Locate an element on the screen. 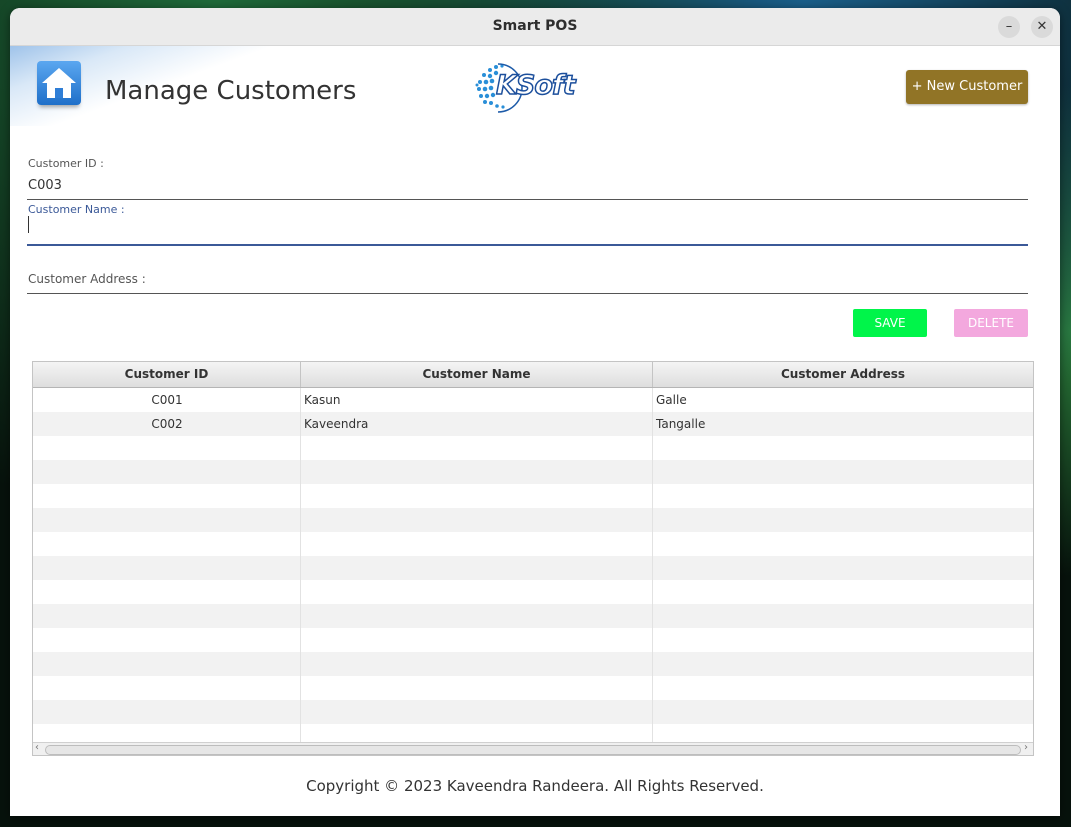 This screenshot has height=827, width=1071. customer-address-field: Customer Address : is located at coordinates (87, 279).